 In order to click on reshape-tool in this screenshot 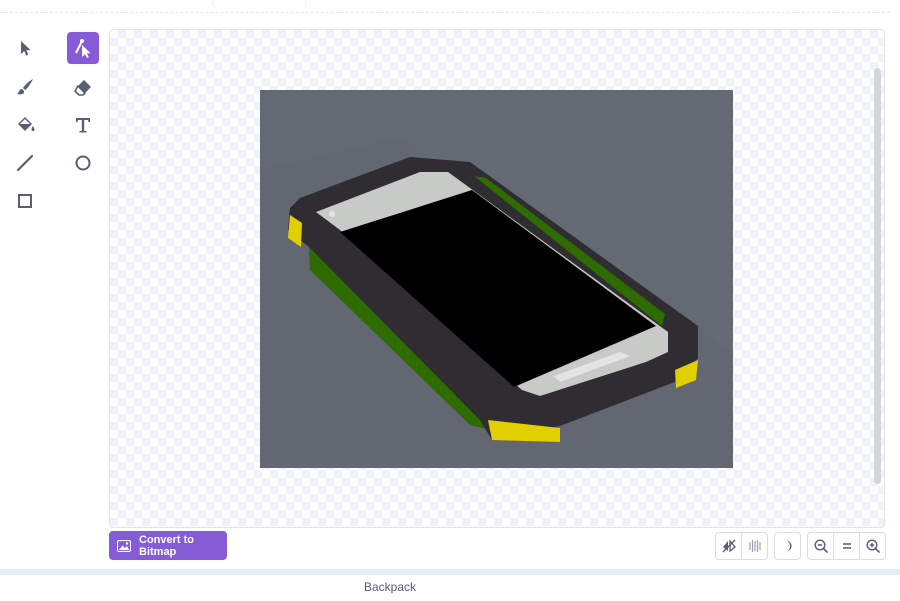, I will do `click(83, 48)`.